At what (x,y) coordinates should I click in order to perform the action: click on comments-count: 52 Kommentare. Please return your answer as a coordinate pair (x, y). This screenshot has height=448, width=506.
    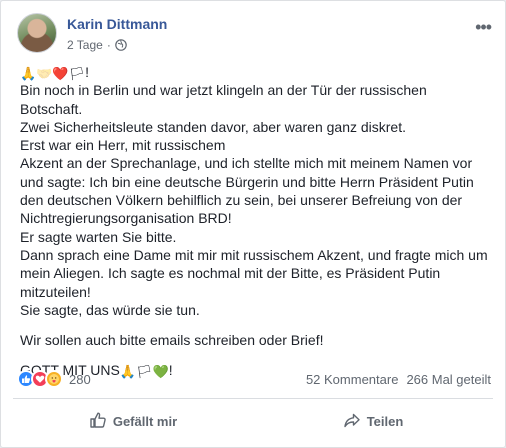
    Looking at the image, I should click on (352, 379).